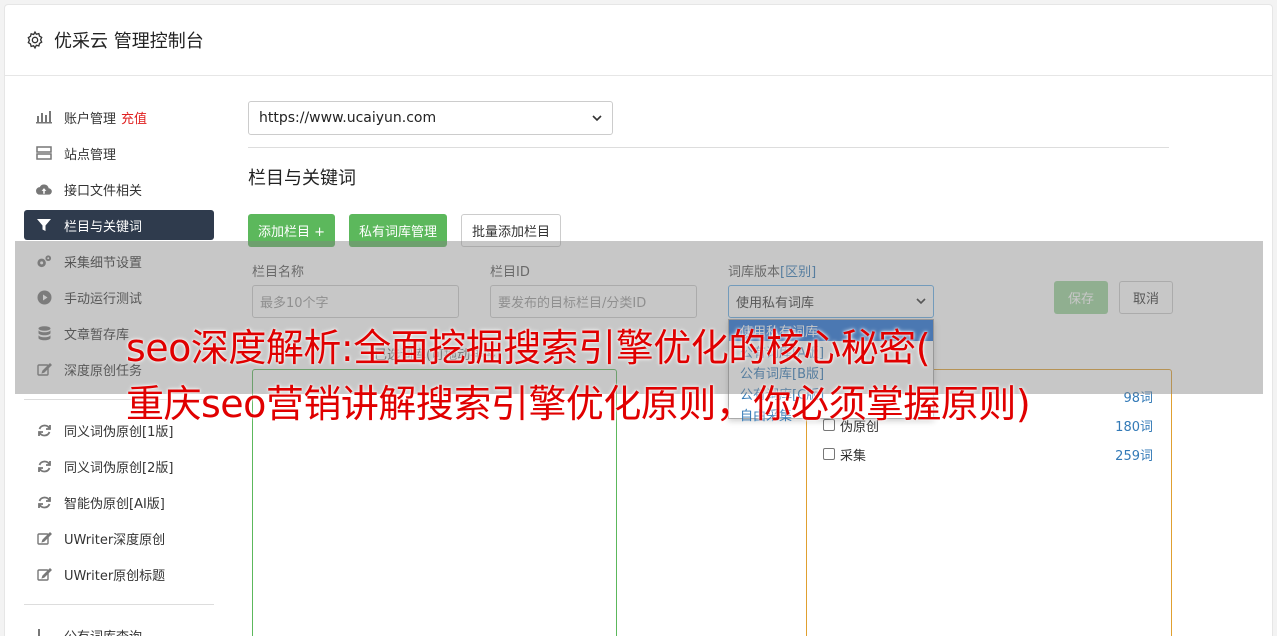 The width and height of the screenshot is (1277, 636). What do you see at coordinates (35, 40) in the screenshot?
I see `gear-icon` at bounding box center [35, 40].